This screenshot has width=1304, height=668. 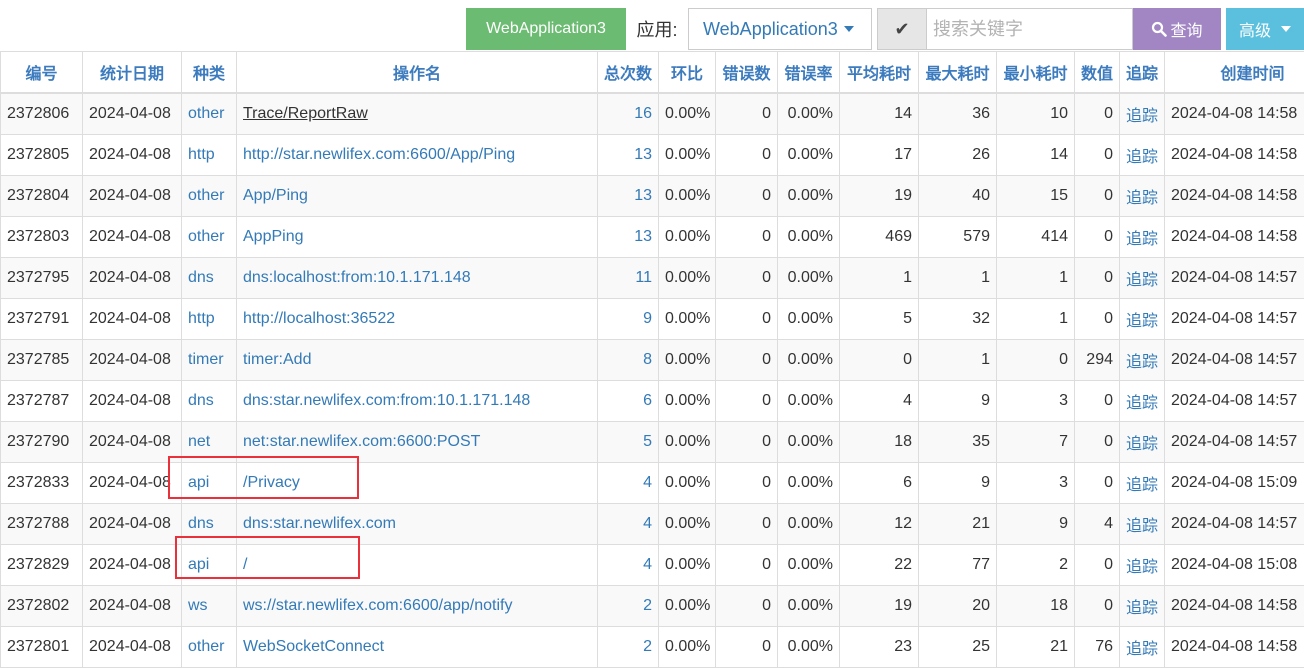 What do you see at coordinates (628, 360) in the screenshot?
I see `cell-total: 8` at bounding box center [628, 360].